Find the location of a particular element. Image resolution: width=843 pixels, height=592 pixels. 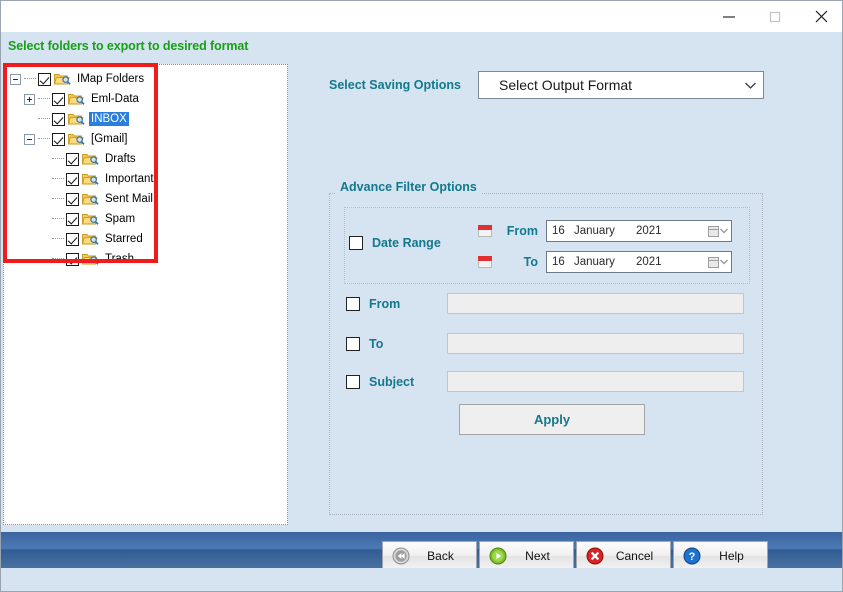

tree-item-starred: Starred is located at coordinates (83, 239).